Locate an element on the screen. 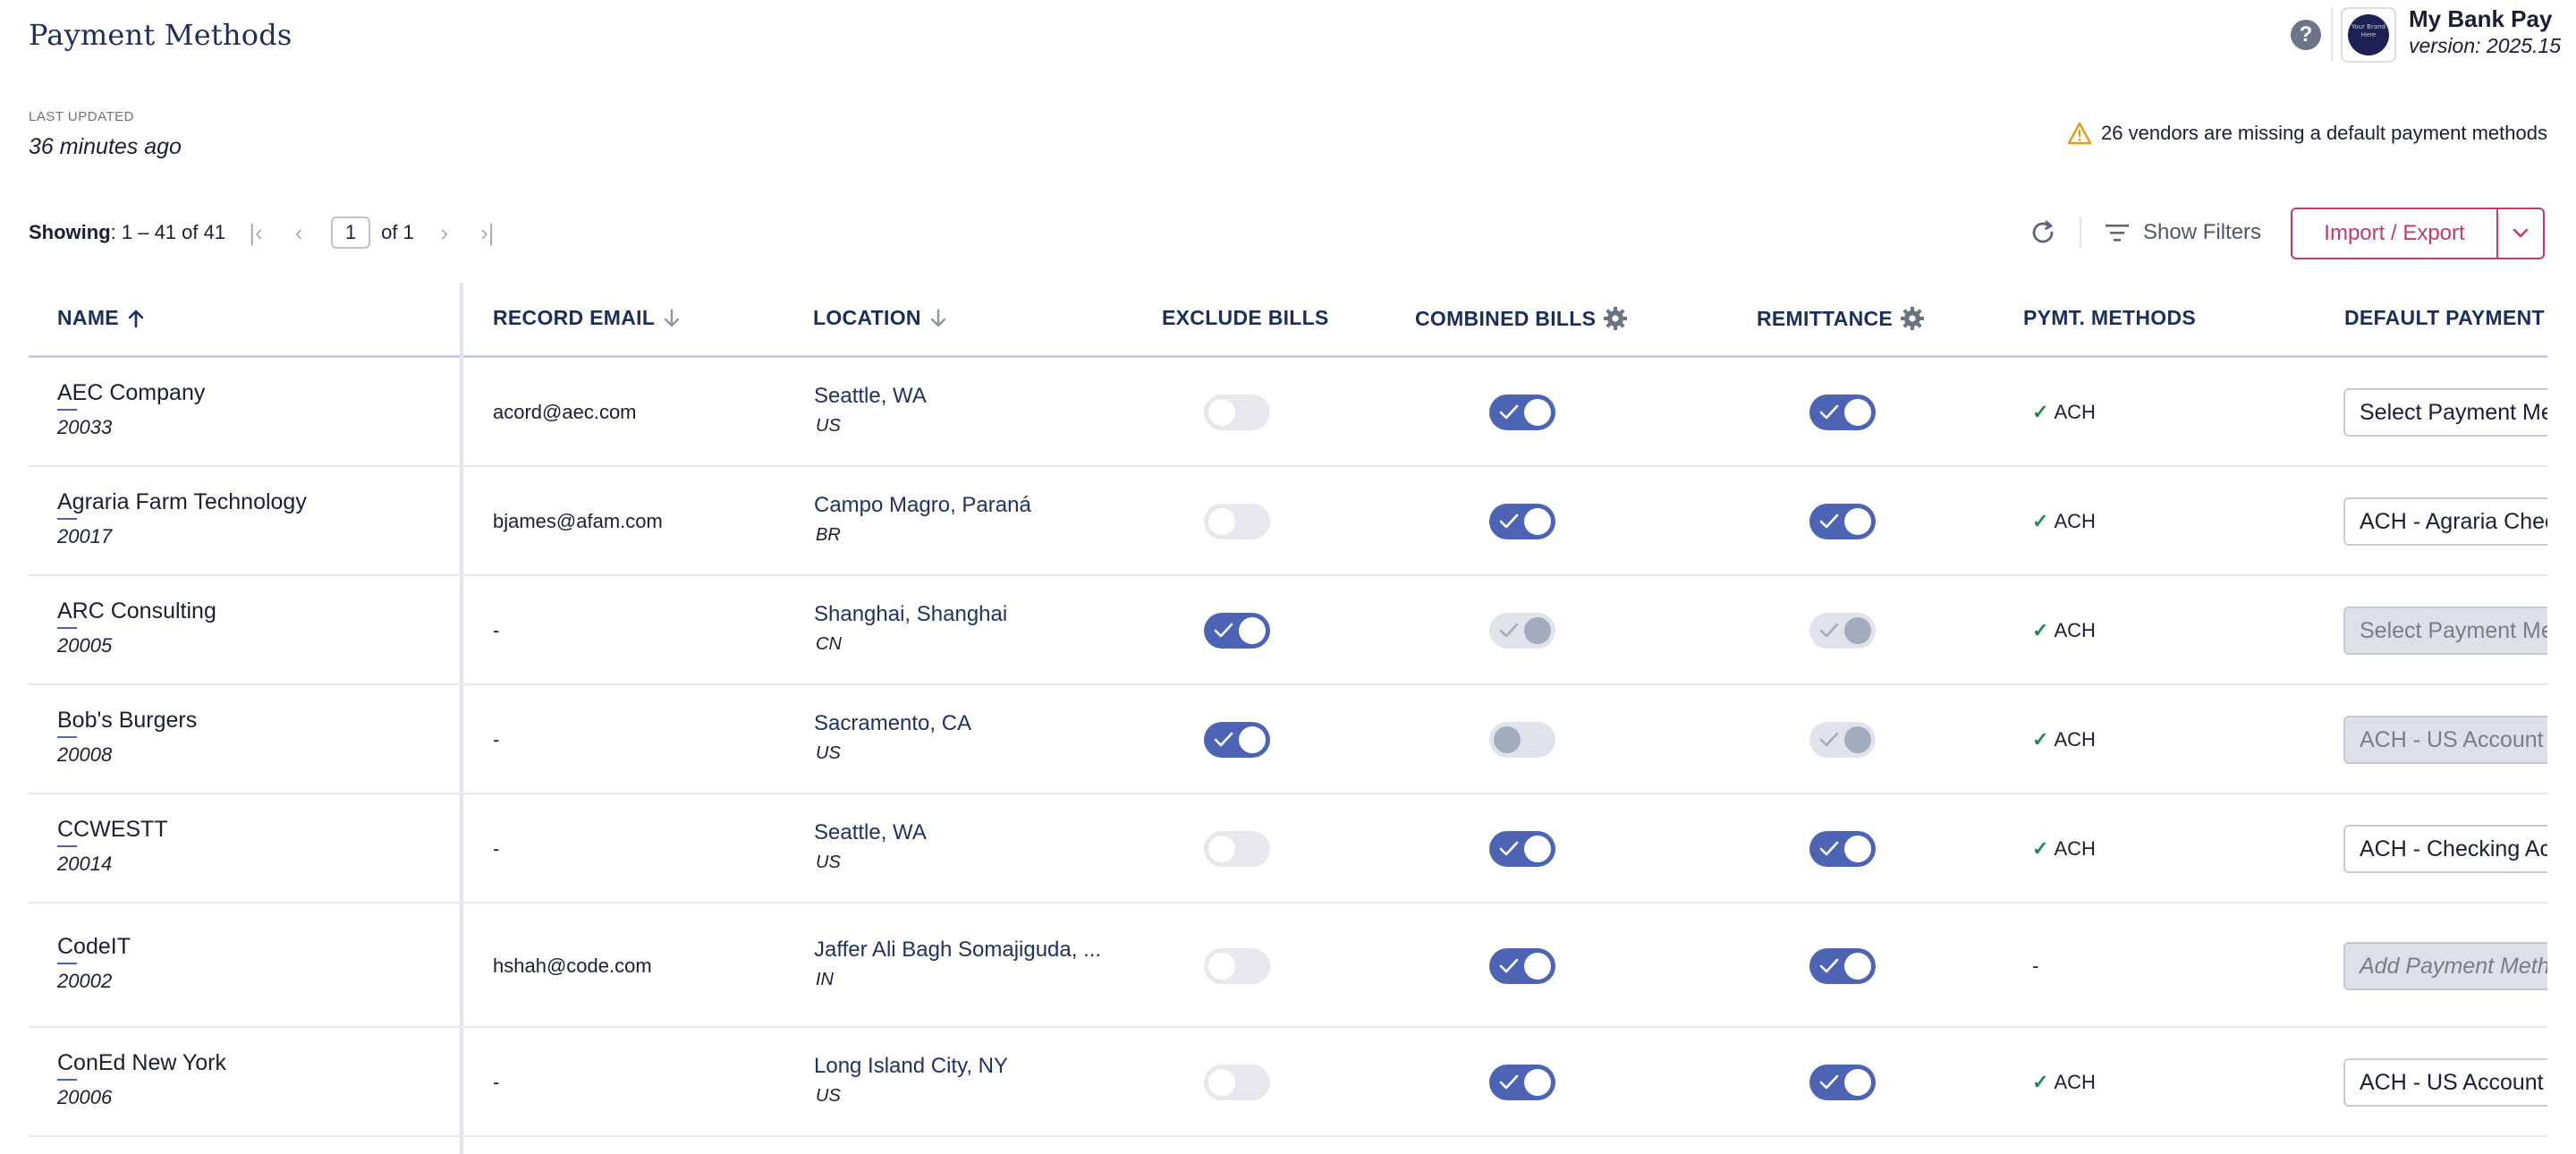 This screenshot has width=2576, height=1154. column-remittance: REMITTANCE is located at coordinates (1841, 318).